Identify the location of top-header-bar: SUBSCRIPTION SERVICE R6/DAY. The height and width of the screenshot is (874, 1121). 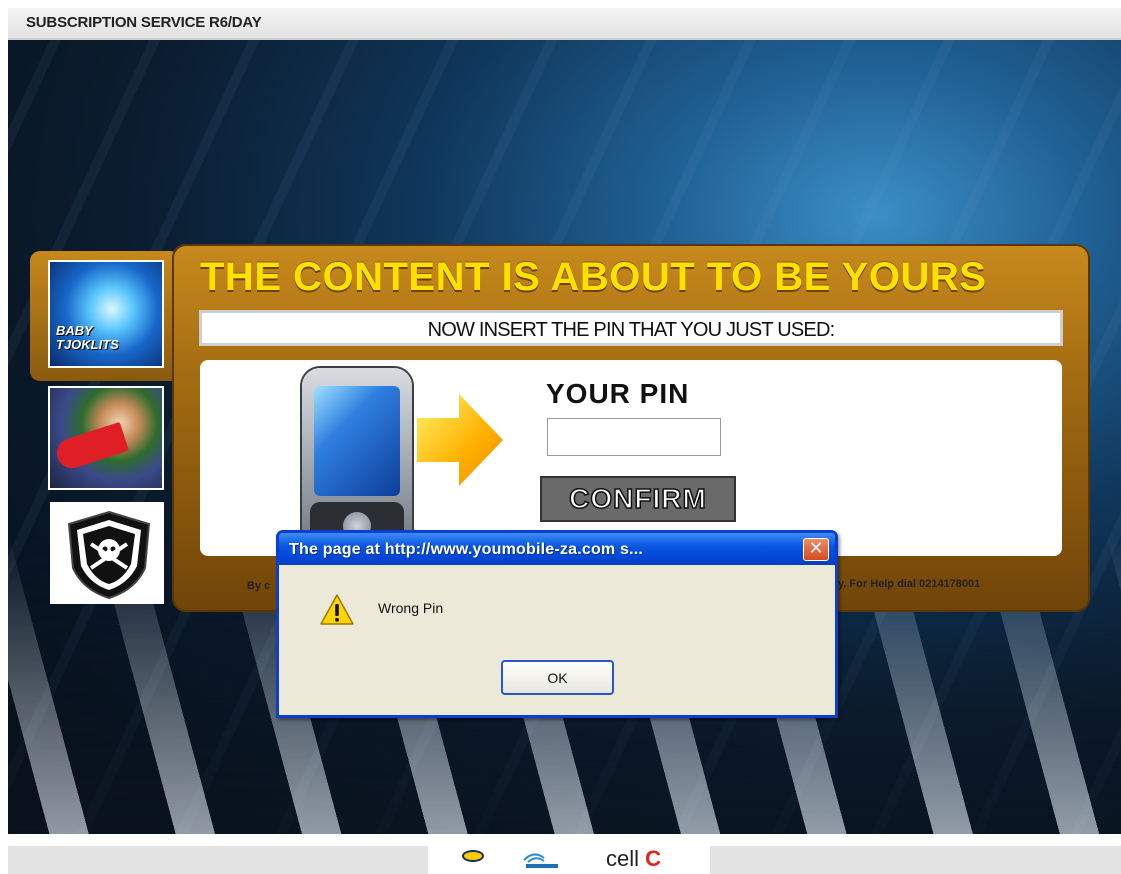
(564, 24).